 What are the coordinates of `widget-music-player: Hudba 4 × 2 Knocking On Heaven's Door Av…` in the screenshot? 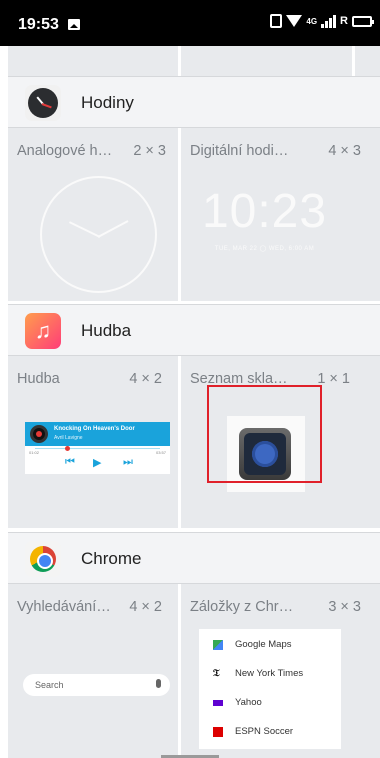 It's located at (93, 442).